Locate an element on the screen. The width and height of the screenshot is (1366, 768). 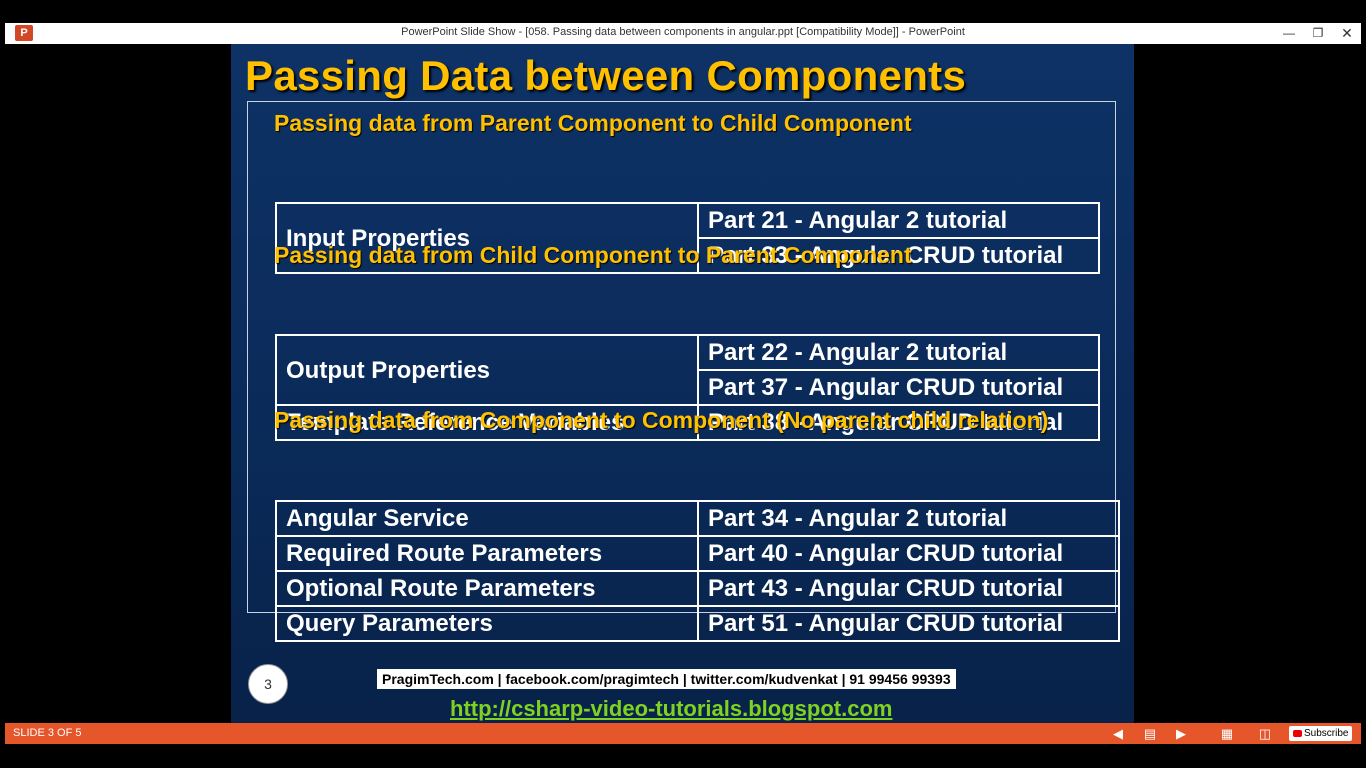
slide-title: Passing Data between Components is located at coordinates (606, 75).